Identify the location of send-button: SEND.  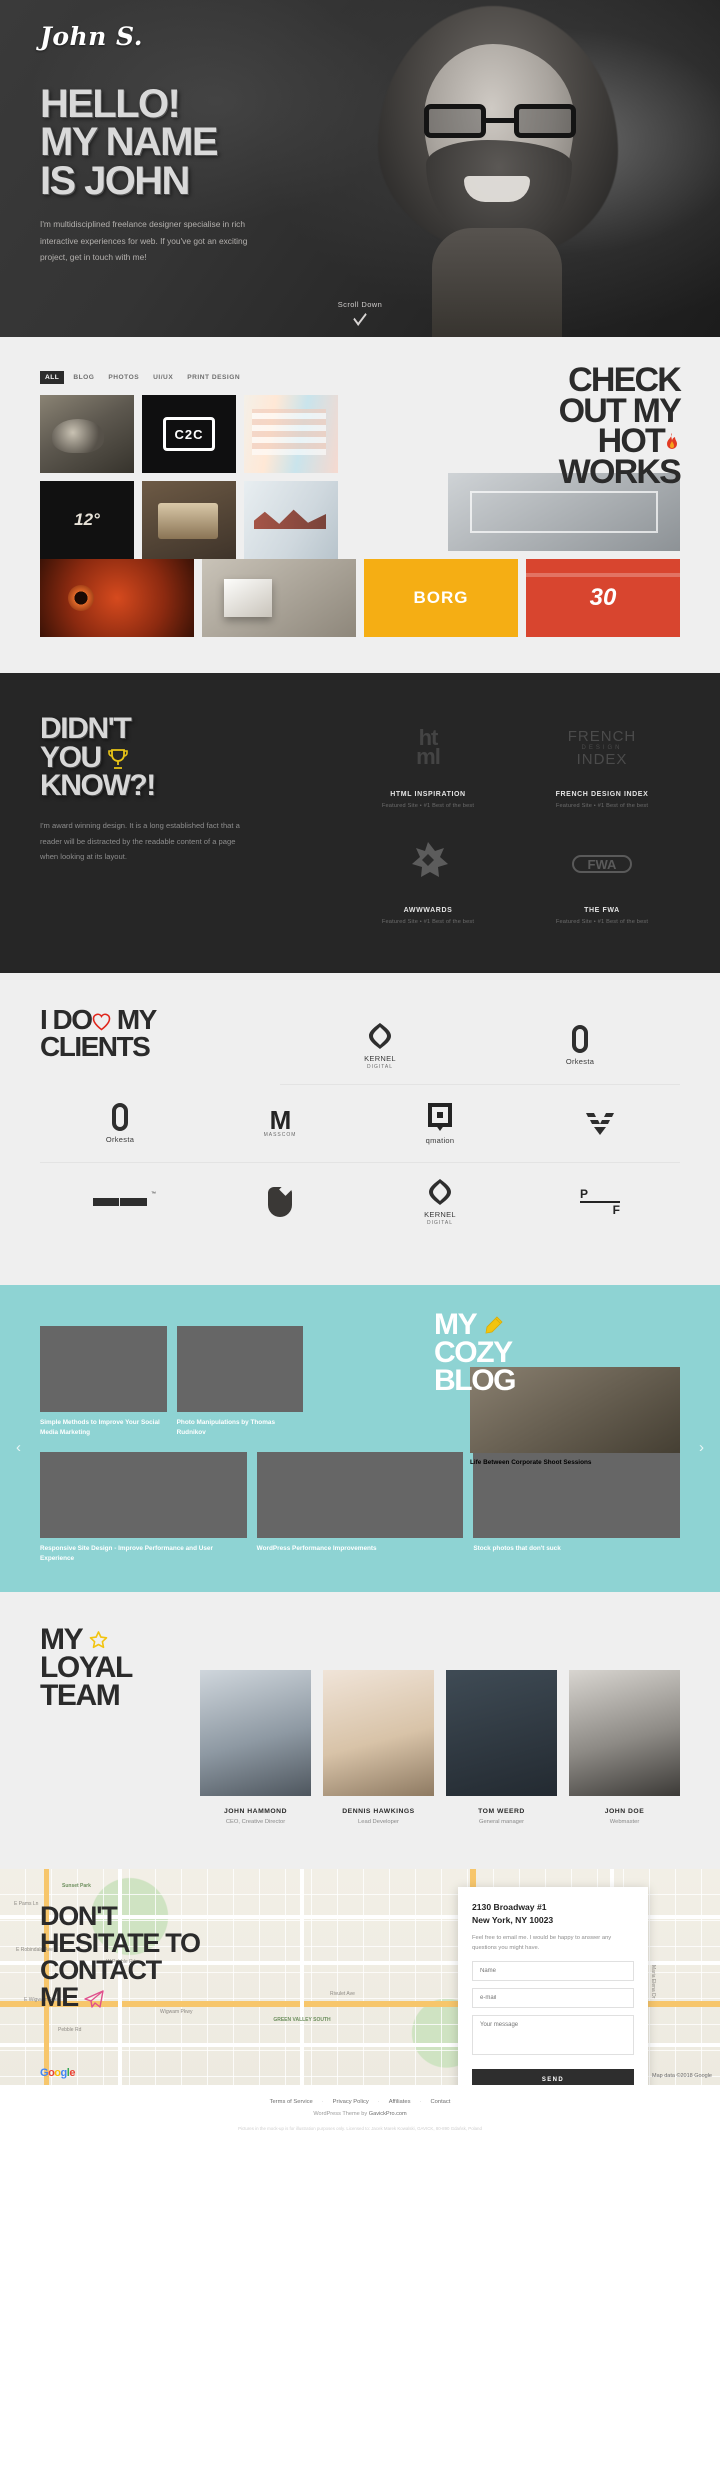
(553, 2077).